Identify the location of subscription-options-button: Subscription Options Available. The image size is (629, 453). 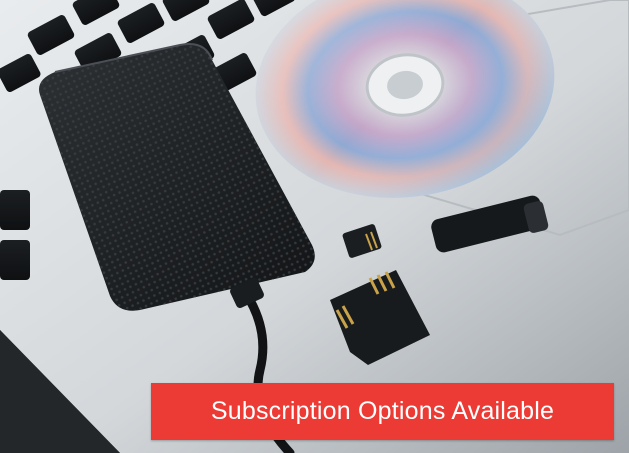
(382, 411).